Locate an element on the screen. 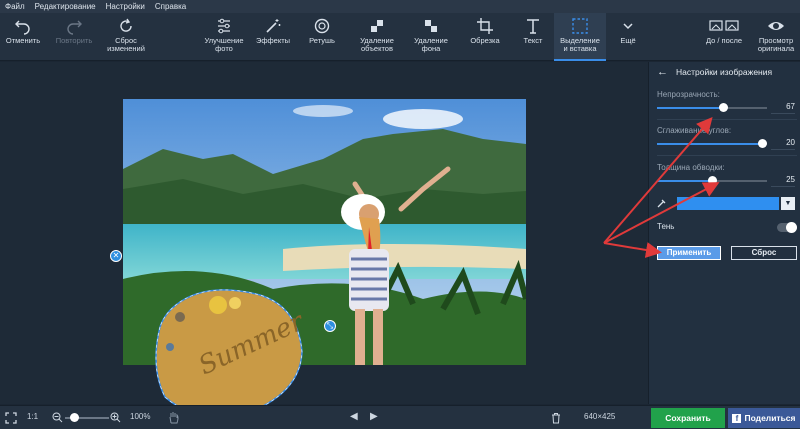 Image resolution: width=800 pixels, height=429 pixels. reset-icon is located at coordinates (126, 25).